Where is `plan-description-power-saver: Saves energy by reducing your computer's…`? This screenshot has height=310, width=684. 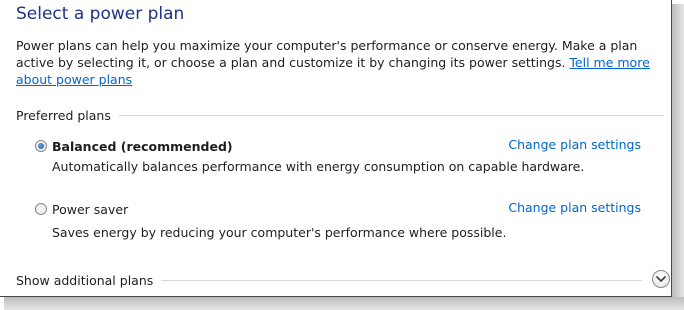 plan-description-power-saver: Saves energy by reducing your computer's… is located at coordinates (279, 232).